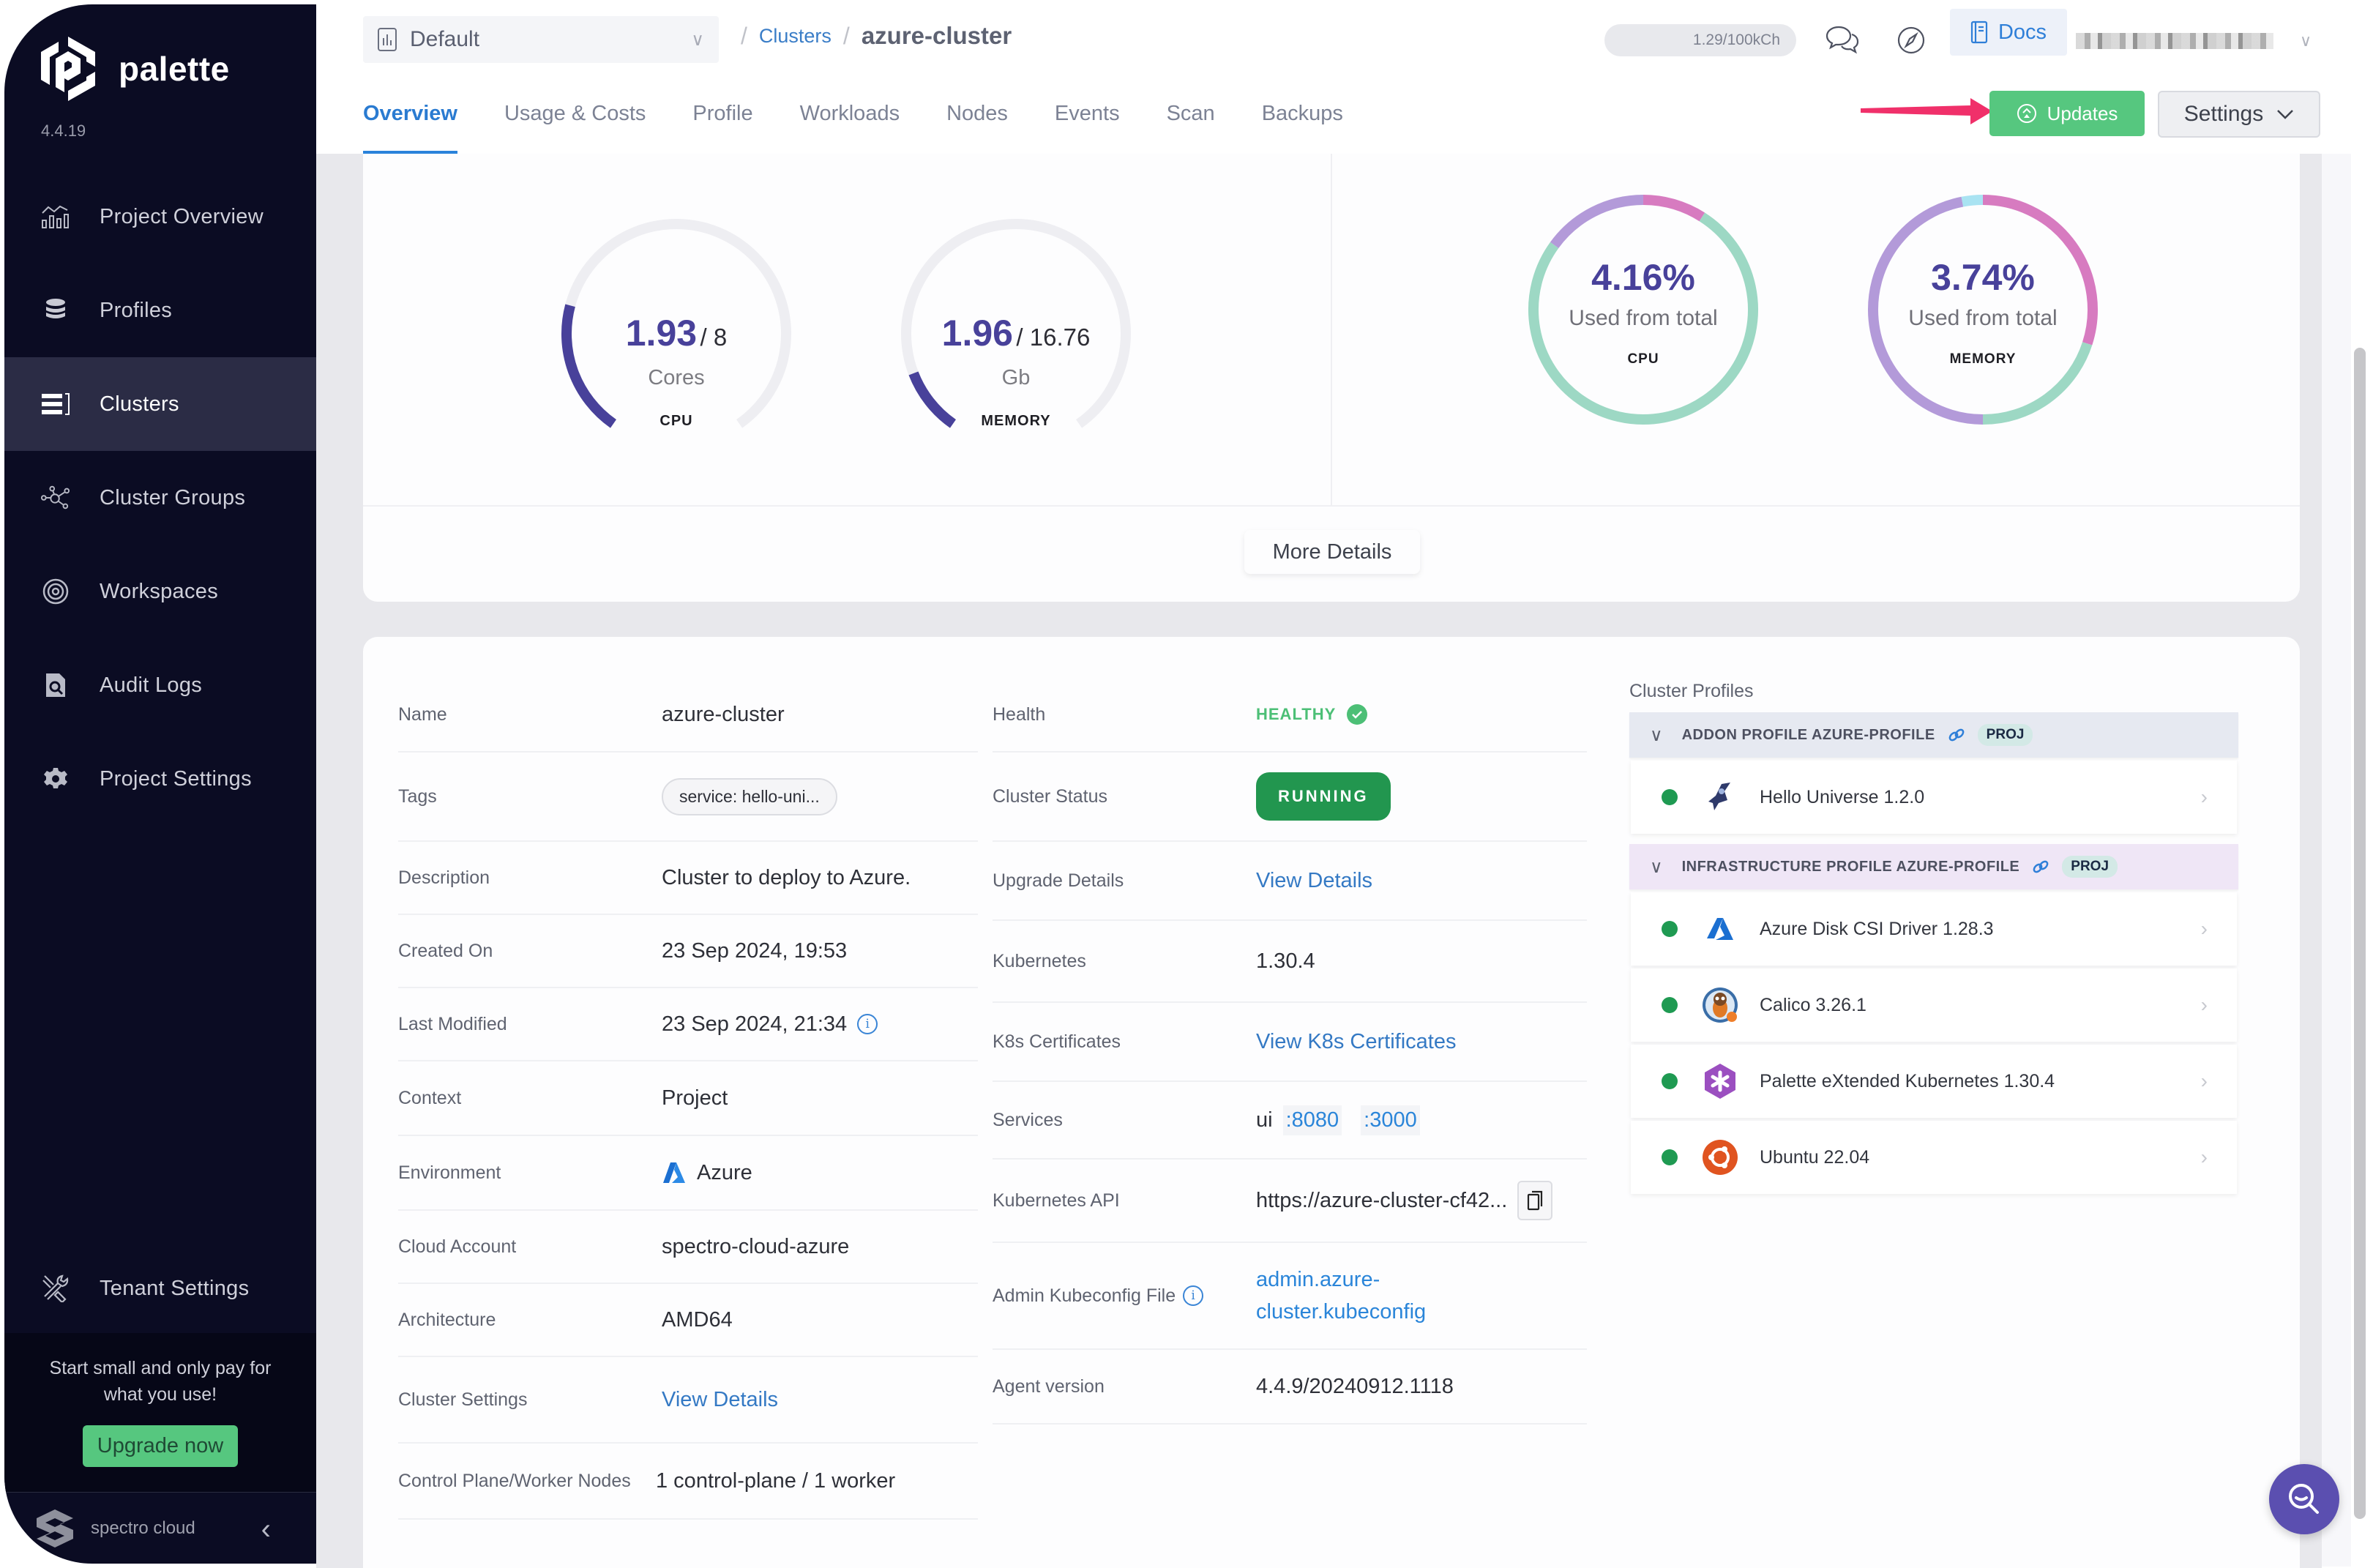 The image size is (2373, 1568). I want to click on profile-layer-item: Hello Universe 1.2.0 ›, so click(1934, 797).